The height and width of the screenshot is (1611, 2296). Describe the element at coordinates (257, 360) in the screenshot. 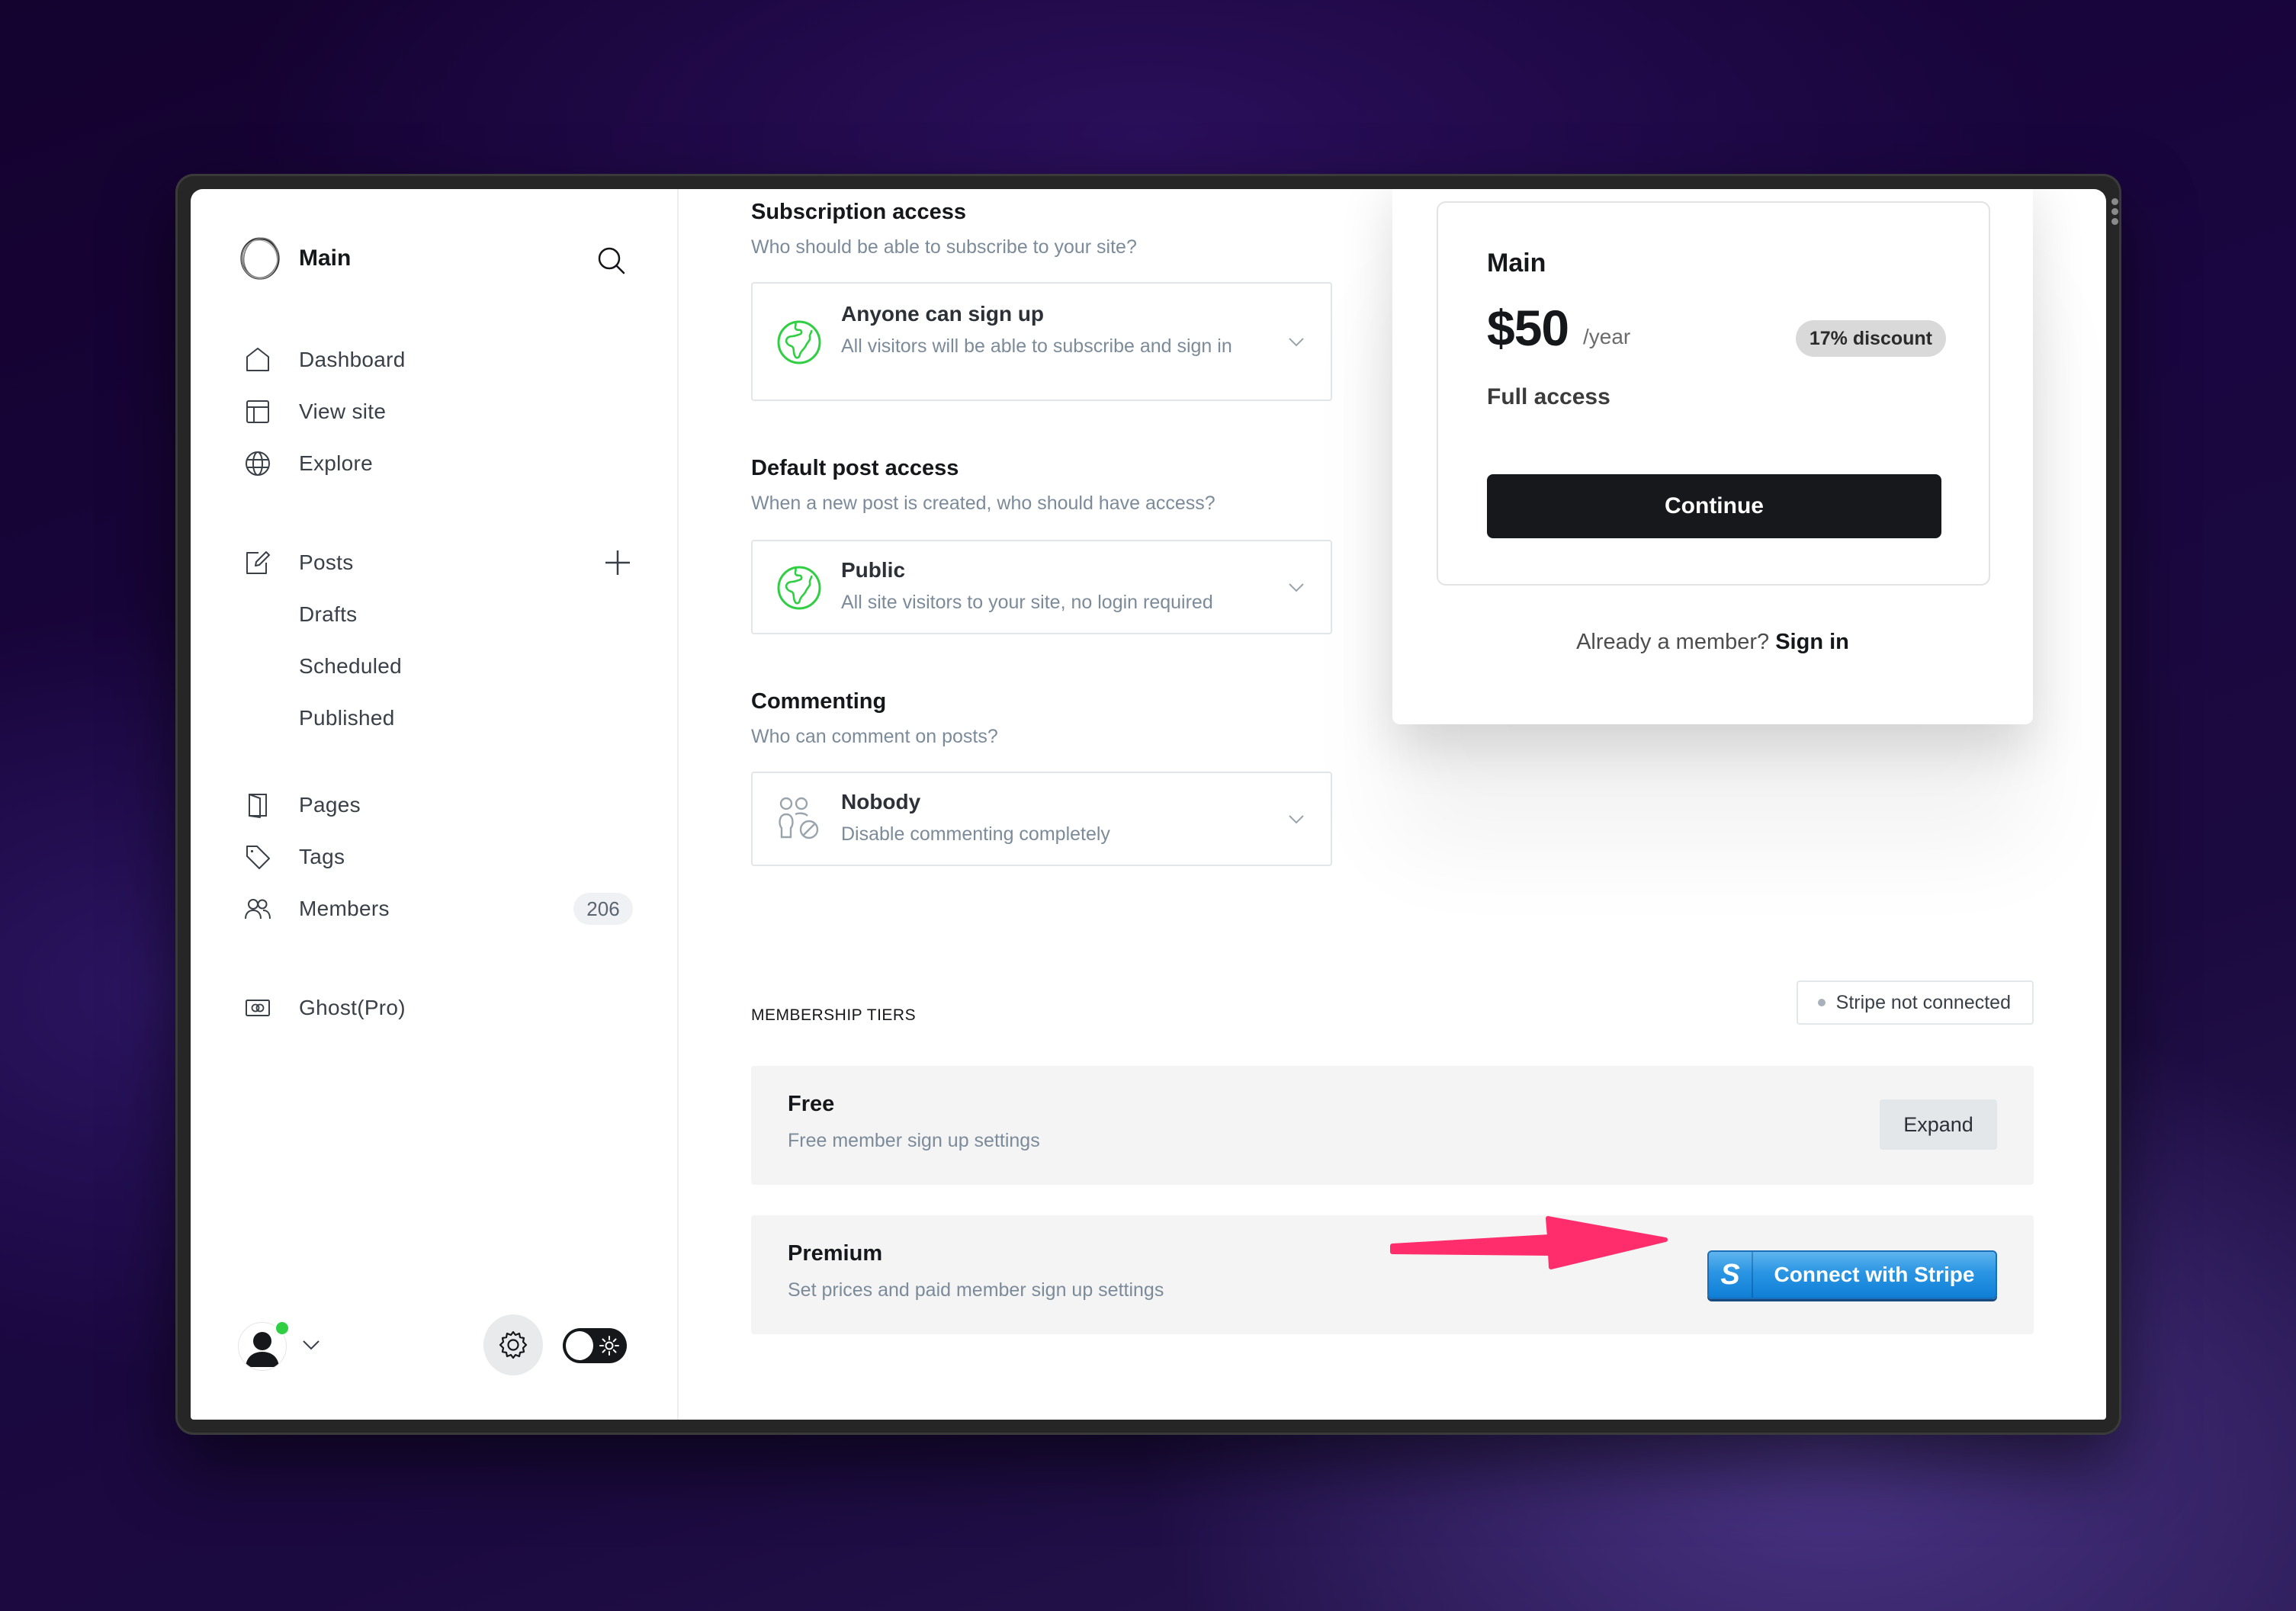

I see `home-icon` at that location.